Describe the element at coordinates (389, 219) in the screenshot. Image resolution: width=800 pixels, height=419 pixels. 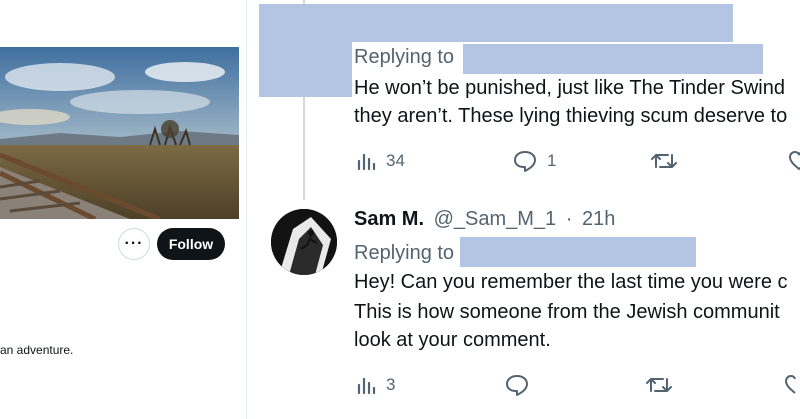
I see `author-name: Sam M.` at that location.